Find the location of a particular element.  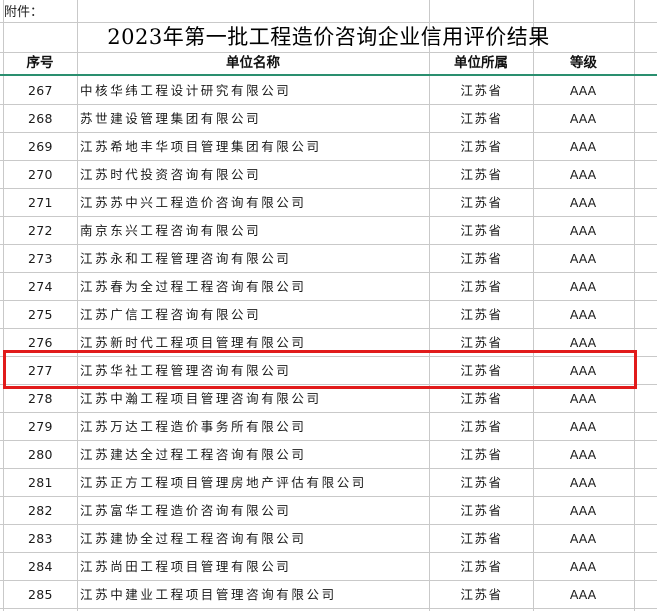

row-index: 269 is located at coordinates (53, 147).